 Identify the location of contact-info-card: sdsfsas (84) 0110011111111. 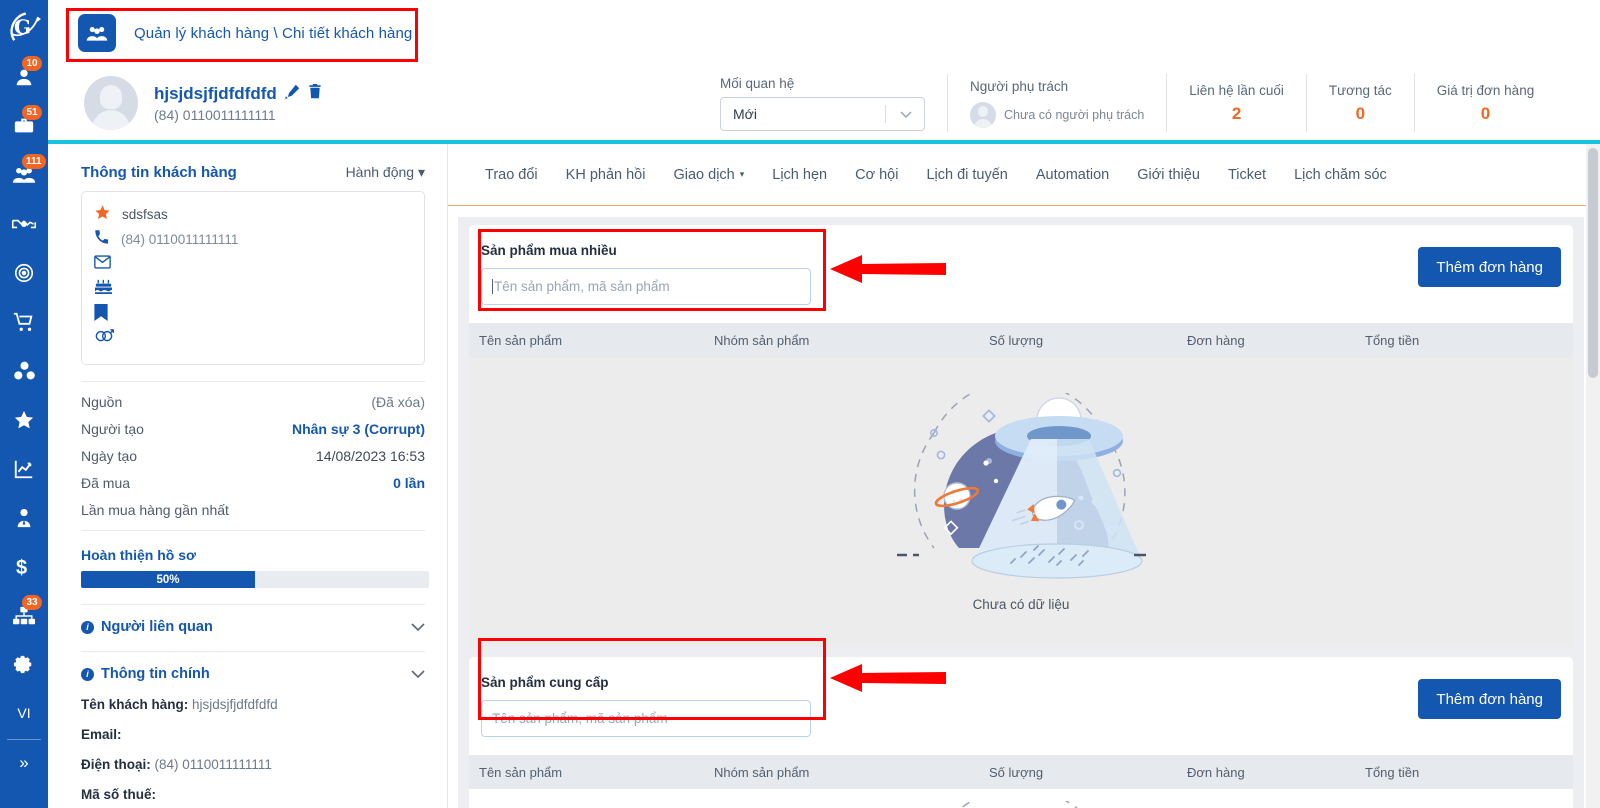
(253, 278).